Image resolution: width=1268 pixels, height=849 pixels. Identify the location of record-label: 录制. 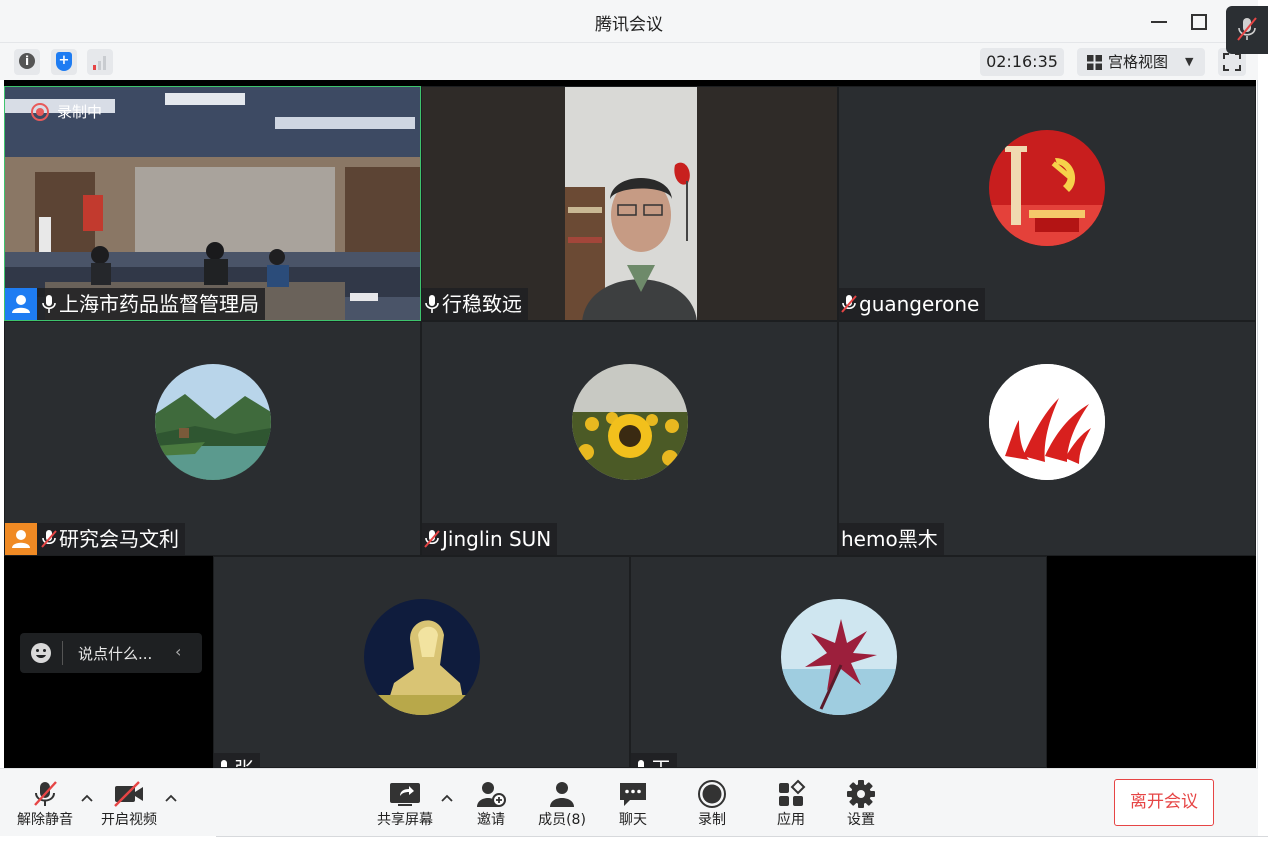
(712, 820).